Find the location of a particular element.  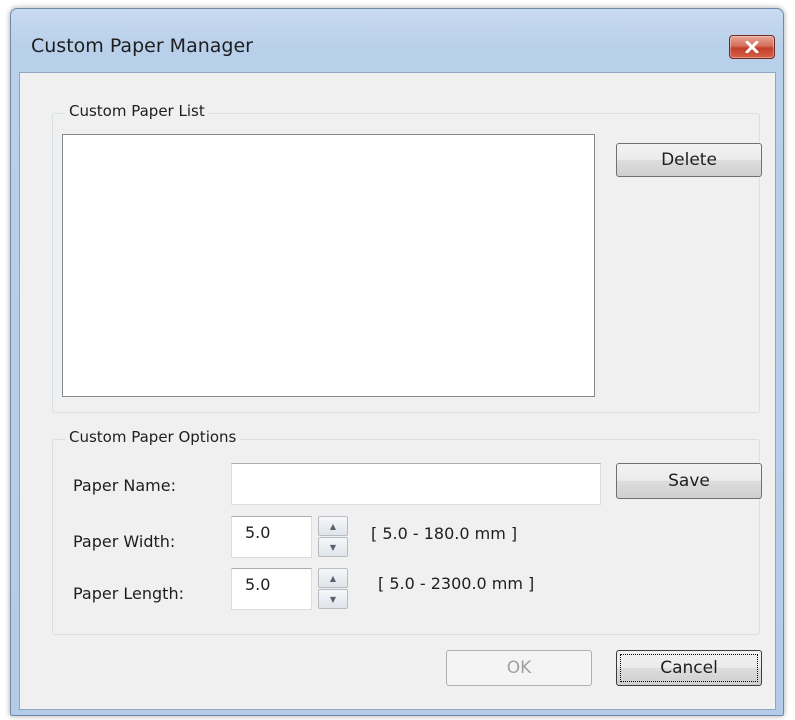

paper-length-label: Paper Length: is located at coordinates (128, 593).